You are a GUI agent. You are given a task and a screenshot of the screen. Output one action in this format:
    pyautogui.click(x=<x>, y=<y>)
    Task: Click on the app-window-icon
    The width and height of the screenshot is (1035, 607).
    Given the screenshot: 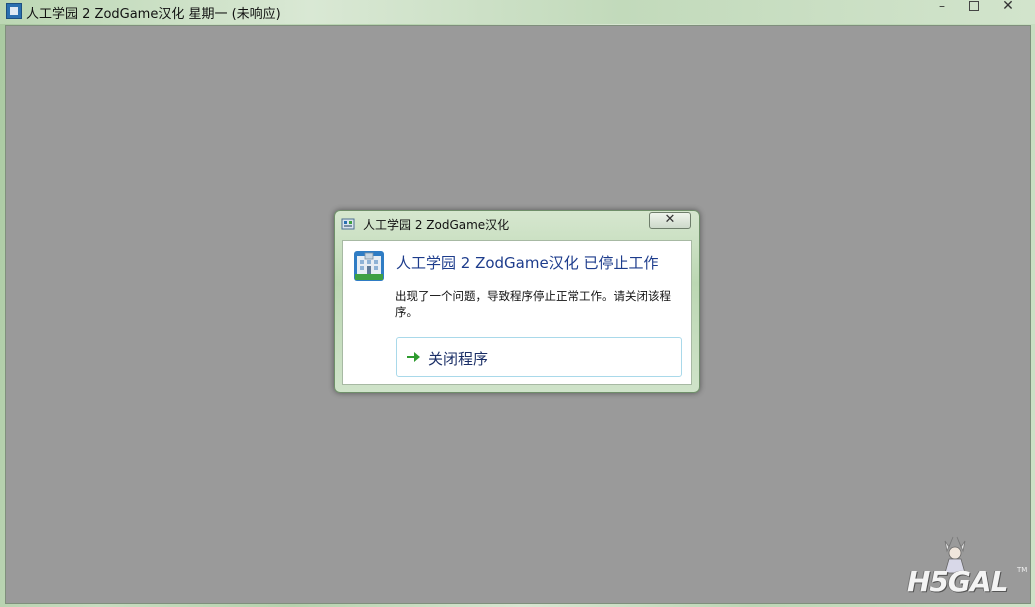 What is the action you would take?
    pyautogui.click(x=14, y=11)
    